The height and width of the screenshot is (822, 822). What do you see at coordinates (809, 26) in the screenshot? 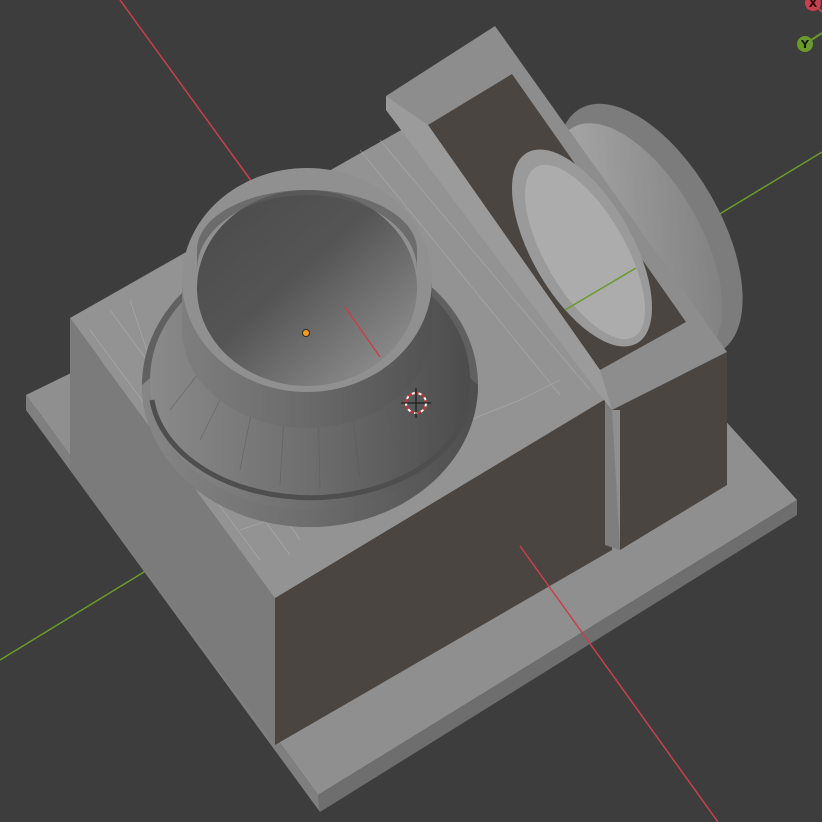
I see `navigation-gizmo: X Y` at bounding box center [809, 26].